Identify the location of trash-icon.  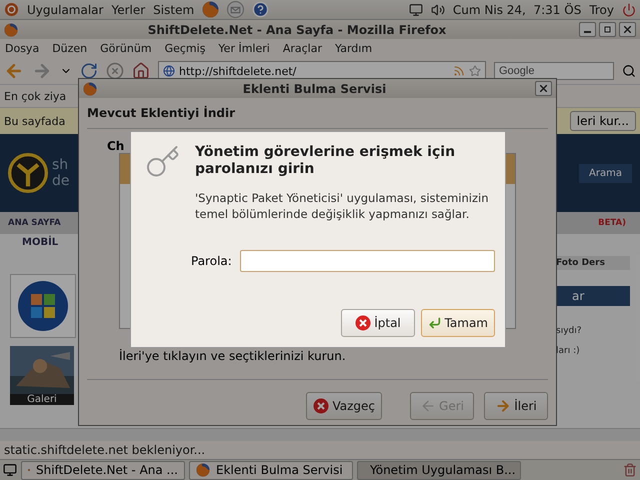
(630, 470).